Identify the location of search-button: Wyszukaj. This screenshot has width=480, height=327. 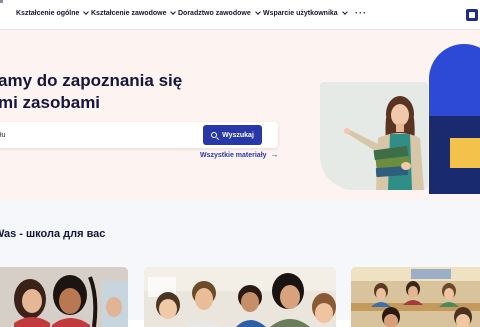
(232, 135).